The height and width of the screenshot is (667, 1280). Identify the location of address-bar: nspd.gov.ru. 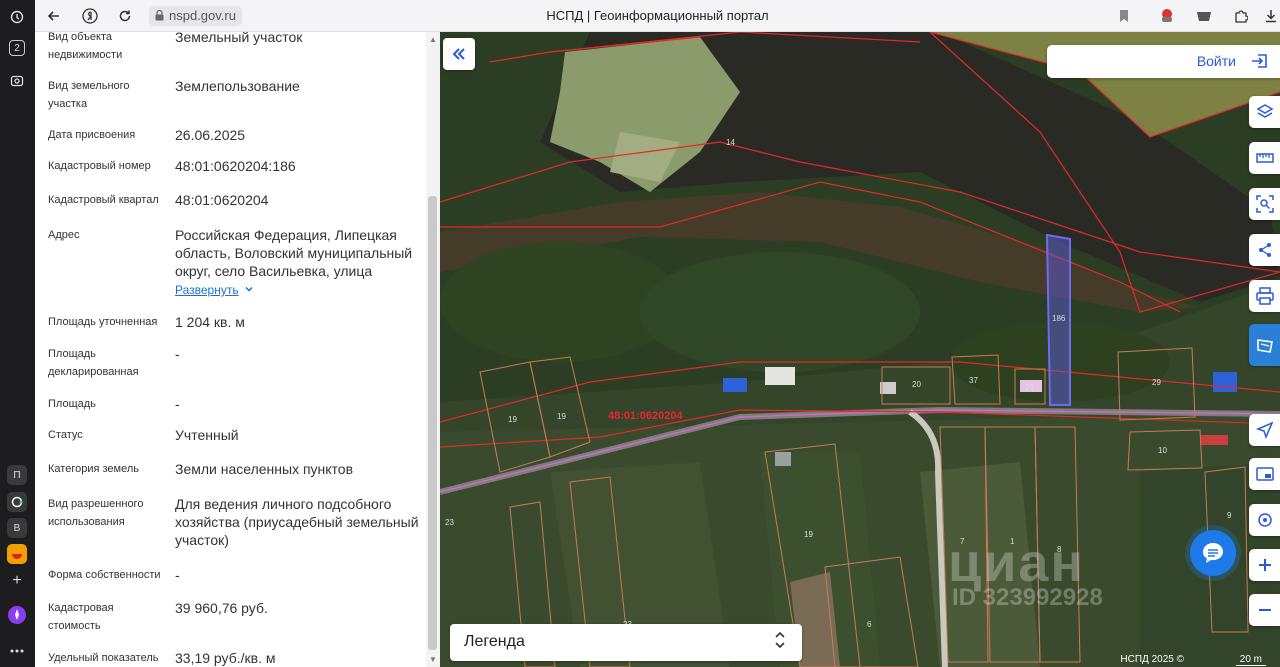
(195, 16).